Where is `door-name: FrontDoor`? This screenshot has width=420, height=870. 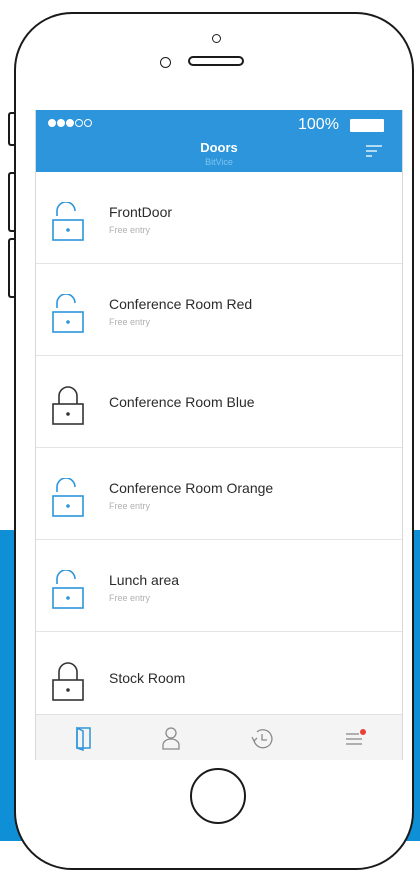 door-name: FrontDoor is located at coordinates (141, 212).